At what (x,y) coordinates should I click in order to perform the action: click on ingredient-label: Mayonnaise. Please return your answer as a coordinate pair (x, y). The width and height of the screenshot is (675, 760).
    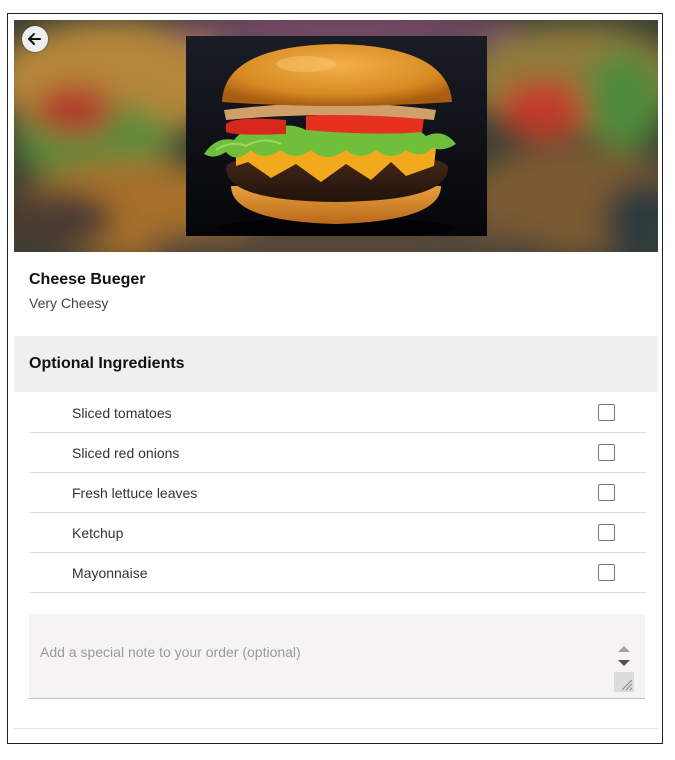
    Looking at the image, I should click on (110, 572).